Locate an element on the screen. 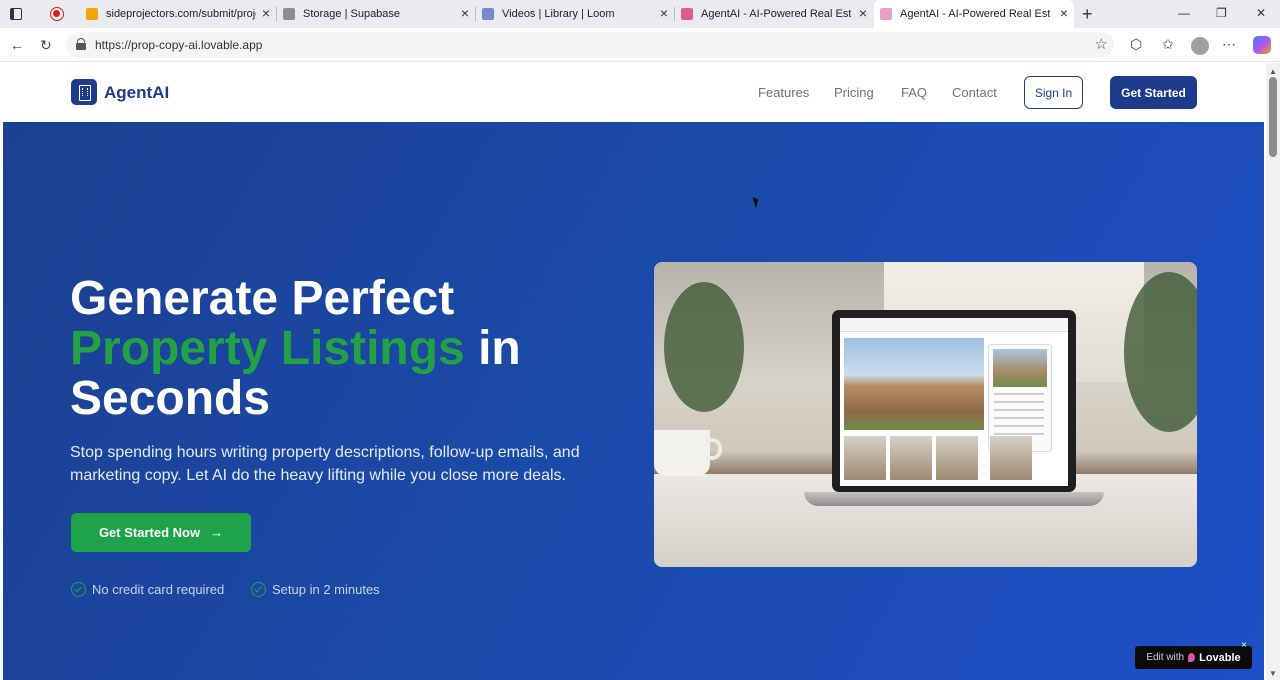 The image size is (1280, 680). badge-prefix: Edit with is located at coordinates (1165, 657).